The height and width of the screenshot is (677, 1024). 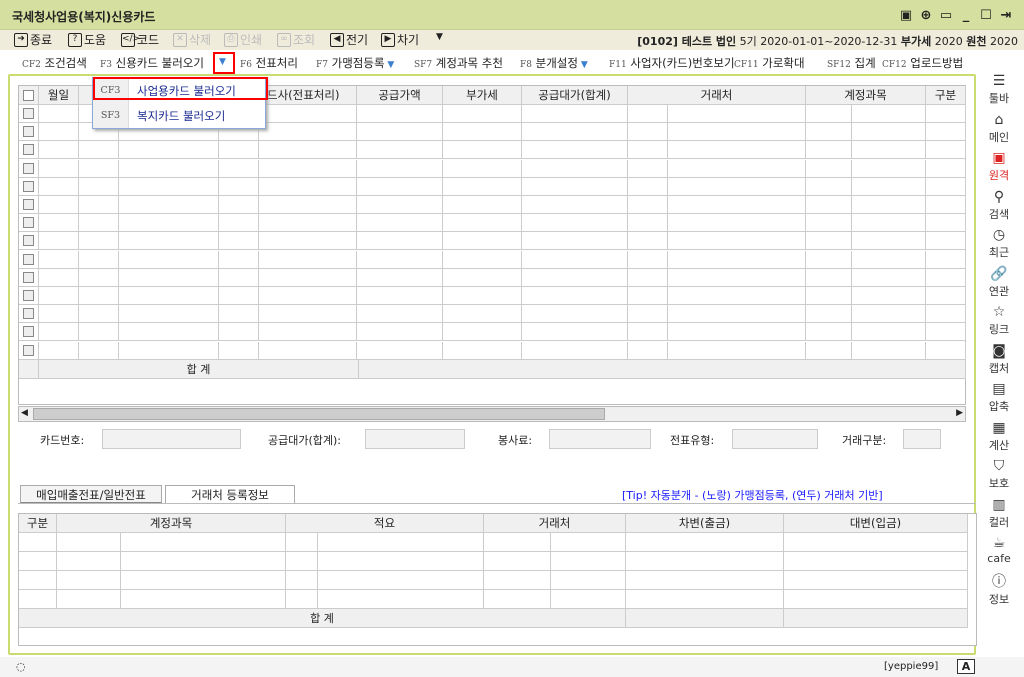 I want to click on scroll-right-icon: ▶, so click(x=959, y=413).